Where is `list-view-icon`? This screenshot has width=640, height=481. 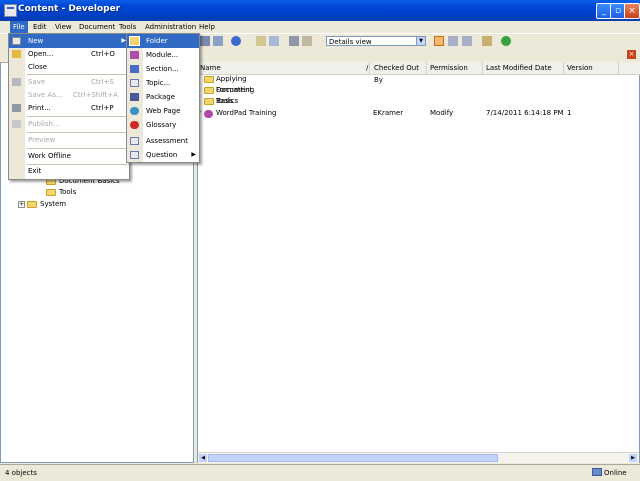
list-view-icon is located at coordinates (453, 41).